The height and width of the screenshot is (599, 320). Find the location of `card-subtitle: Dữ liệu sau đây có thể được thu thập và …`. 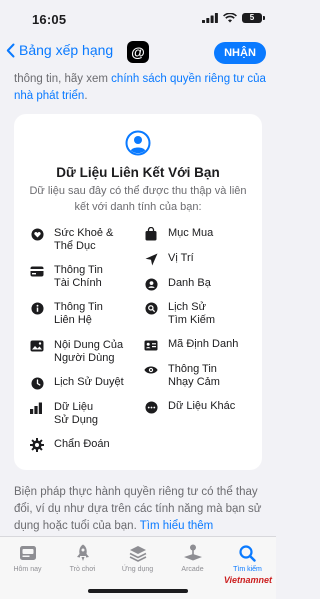

card-subtitle: Dữ liệu sau đây có thể được thu thập và … is located at coordinates (138, 199).